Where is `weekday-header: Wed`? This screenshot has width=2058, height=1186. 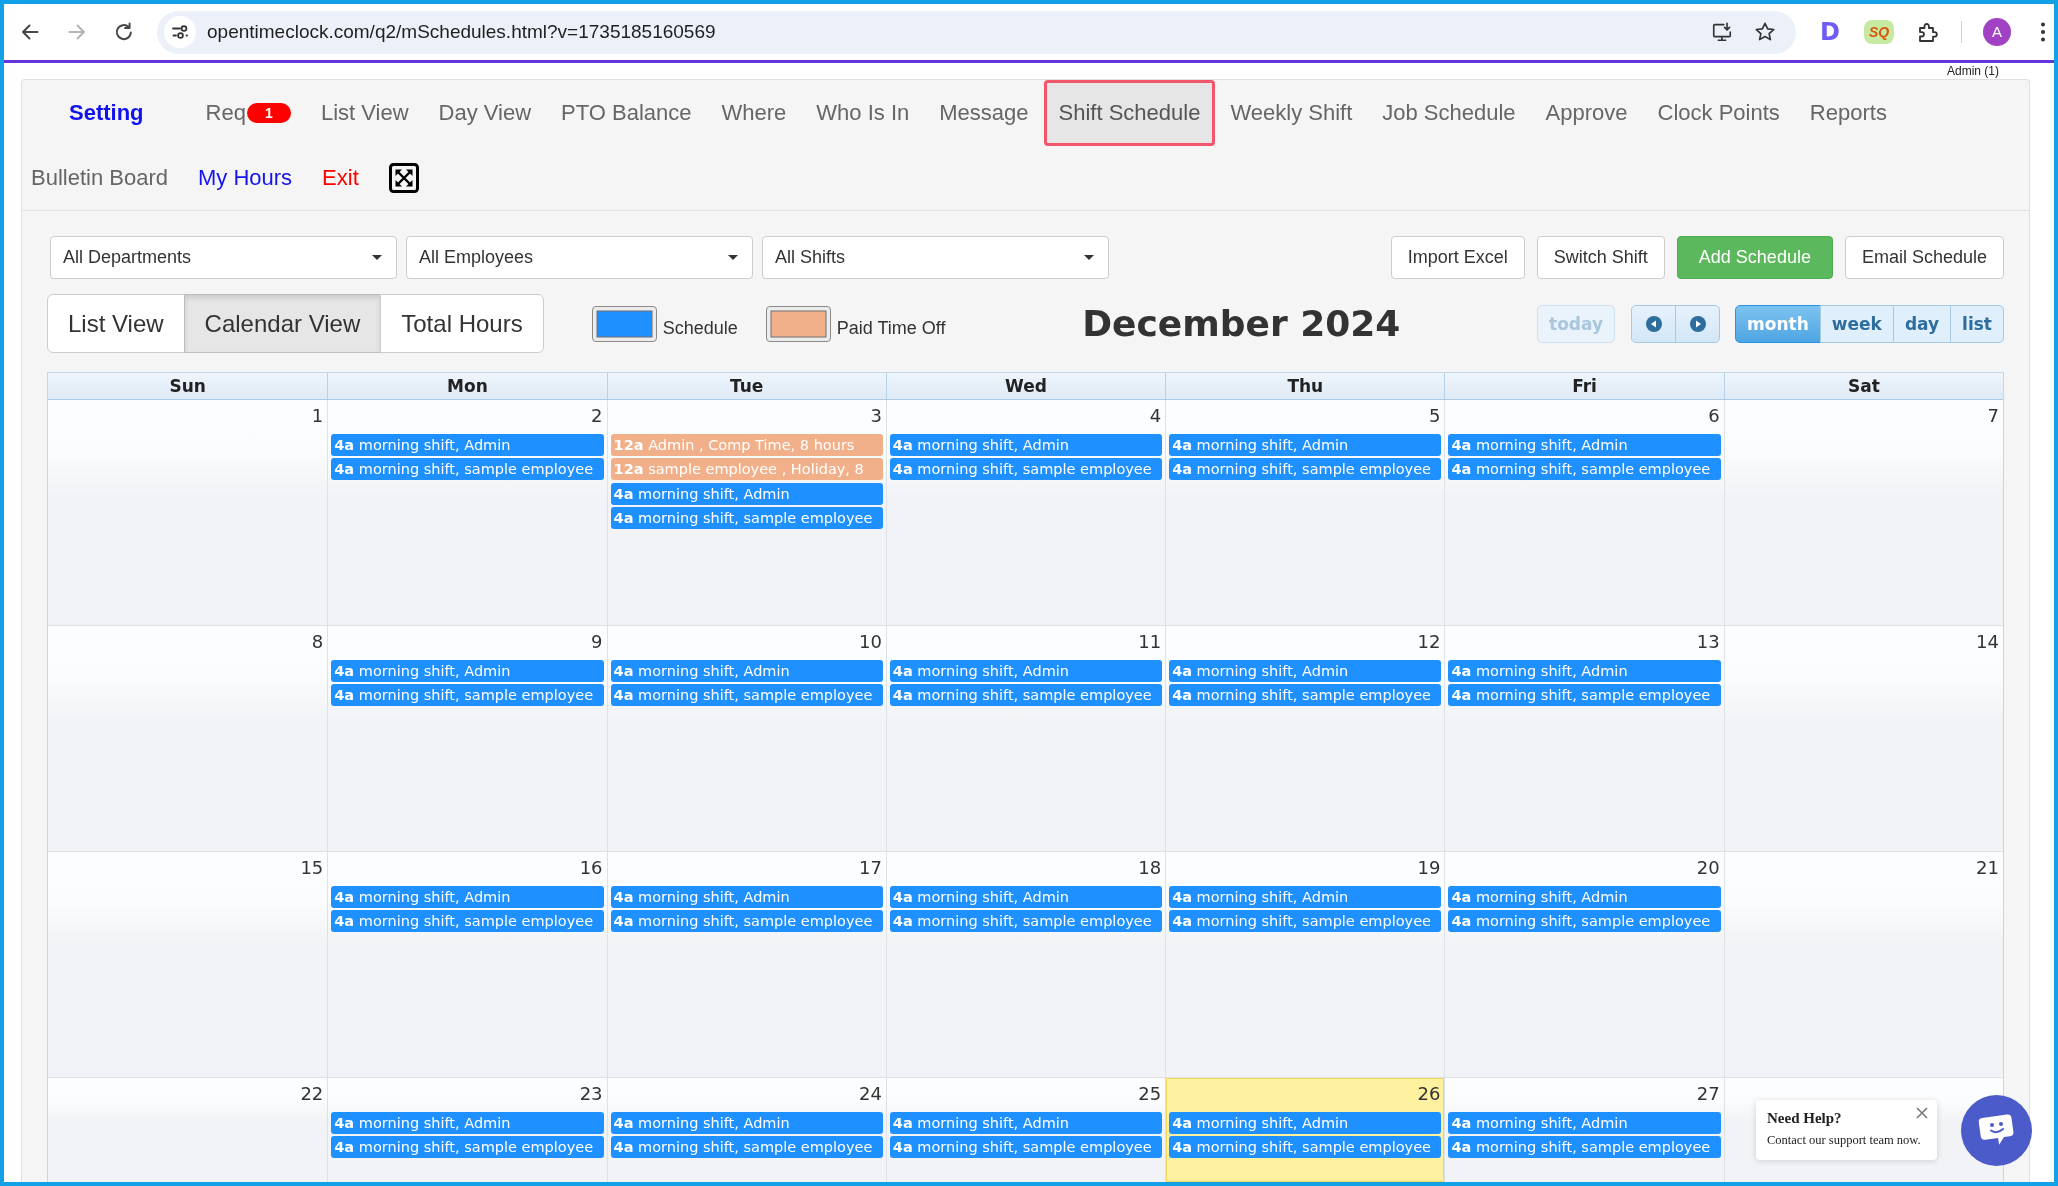 weekday-header: Wed is located at coordinates (1025, 386).